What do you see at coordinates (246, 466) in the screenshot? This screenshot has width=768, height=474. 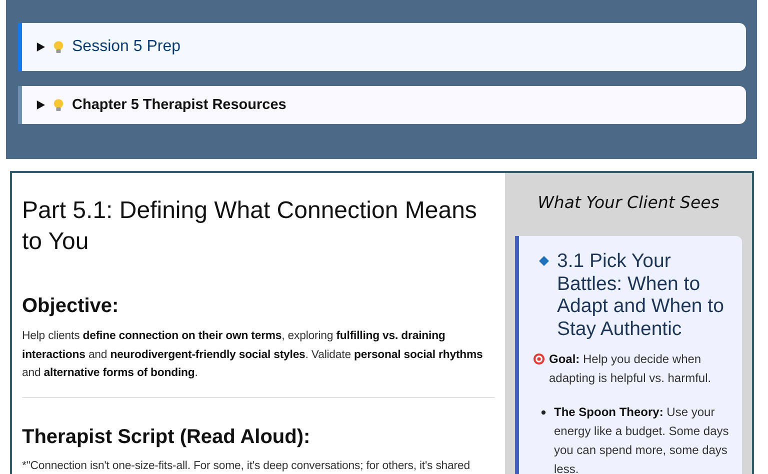 I see `script-text: *"Connection isn't one-size-fits-all. For some, it's deep conversations; for others, it's shared` at bounding box center [246, 466].